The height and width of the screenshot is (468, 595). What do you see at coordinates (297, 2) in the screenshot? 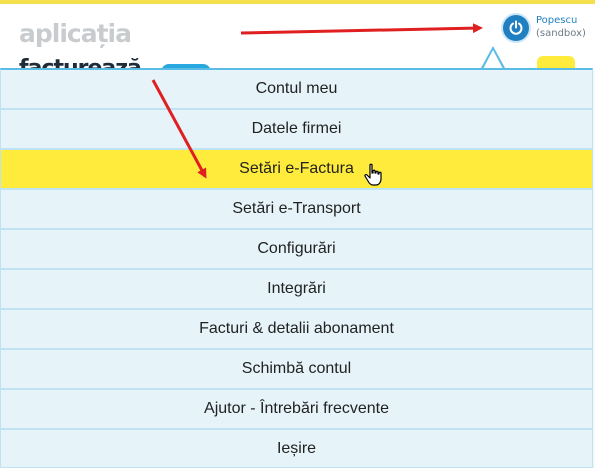
I see `top-accent-bar` at bounding box center [297, 2].